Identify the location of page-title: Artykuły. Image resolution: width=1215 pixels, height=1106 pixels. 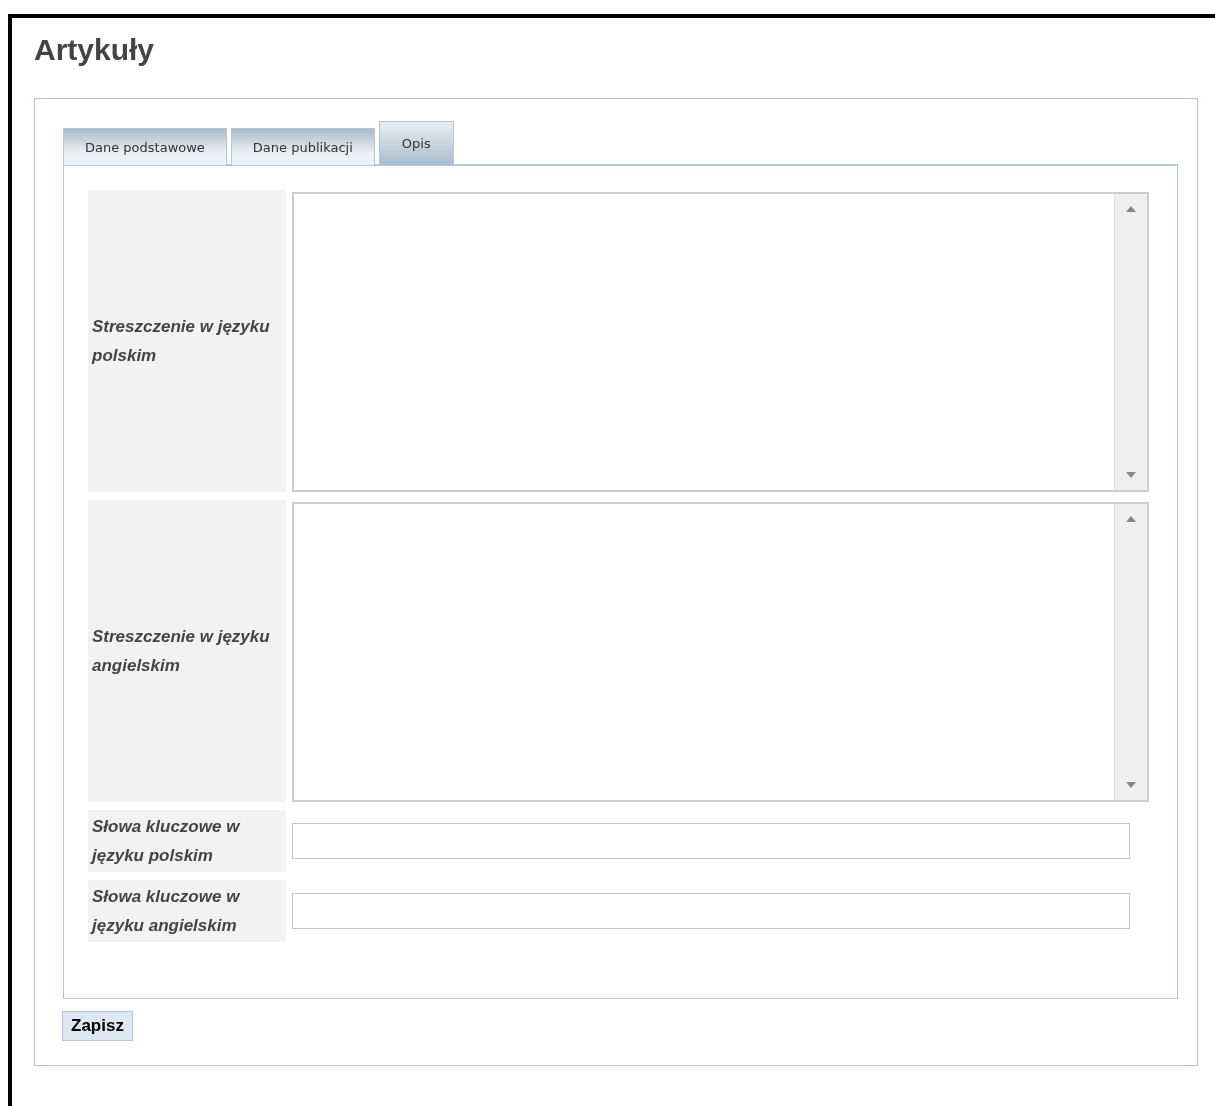
(94, 50).